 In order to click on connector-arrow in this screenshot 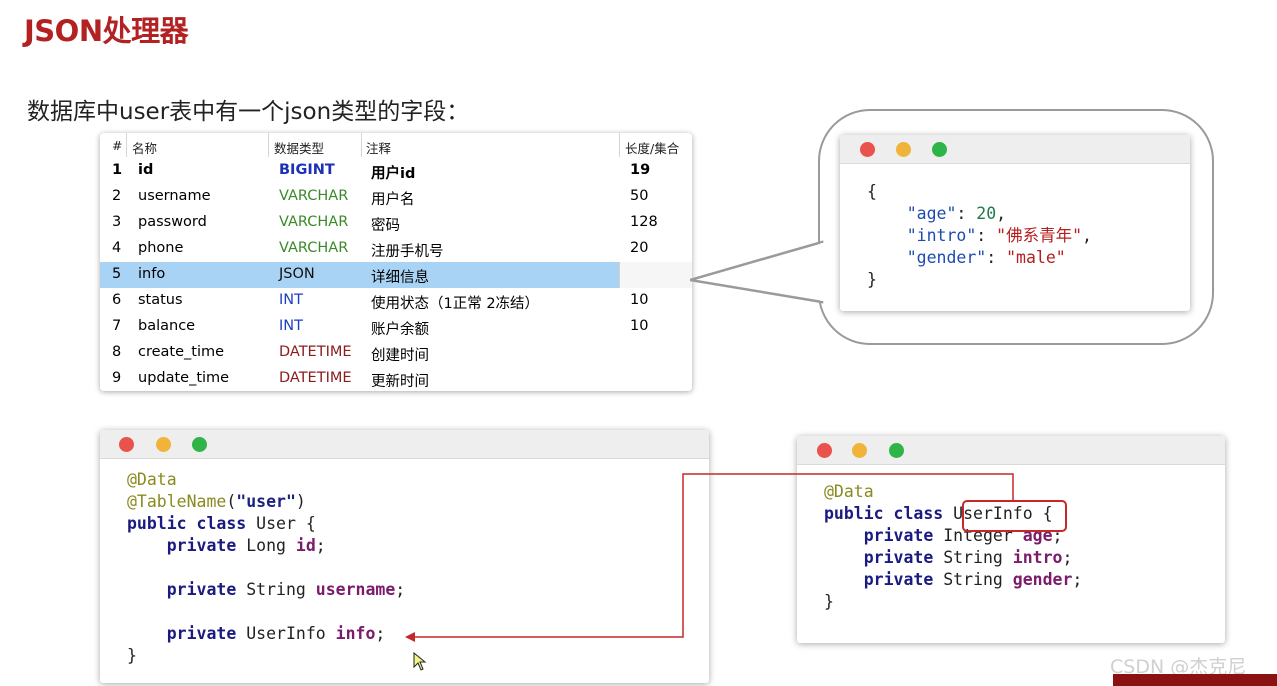, I will do `click(709, 557)`.